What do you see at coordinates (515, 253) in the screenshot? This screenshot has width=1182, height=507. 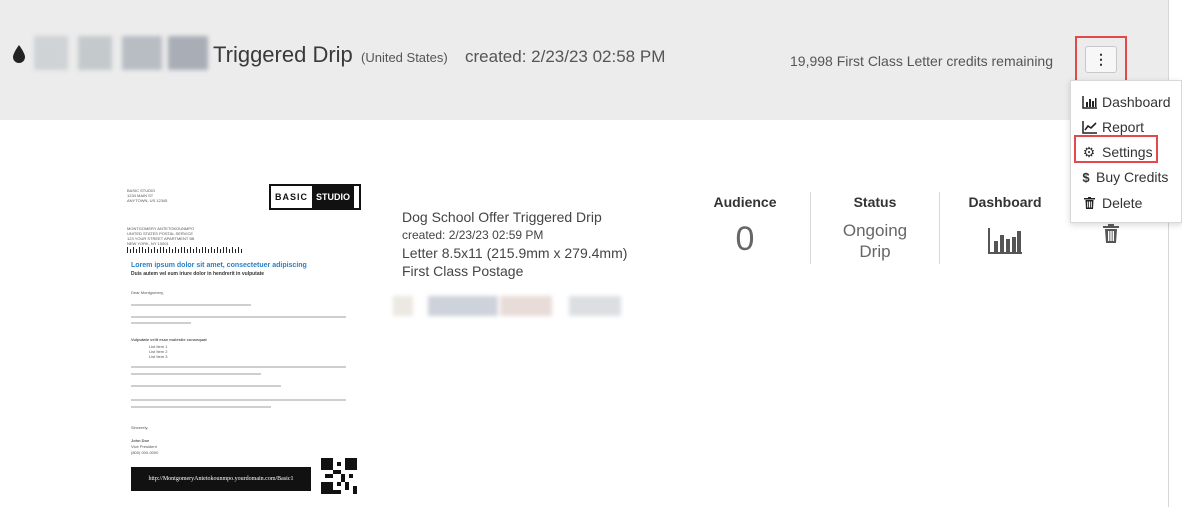 I see `letter-size: Letter 8.5x11 (215.9mm x 279.4mm)` at bounding box center [515, 253].